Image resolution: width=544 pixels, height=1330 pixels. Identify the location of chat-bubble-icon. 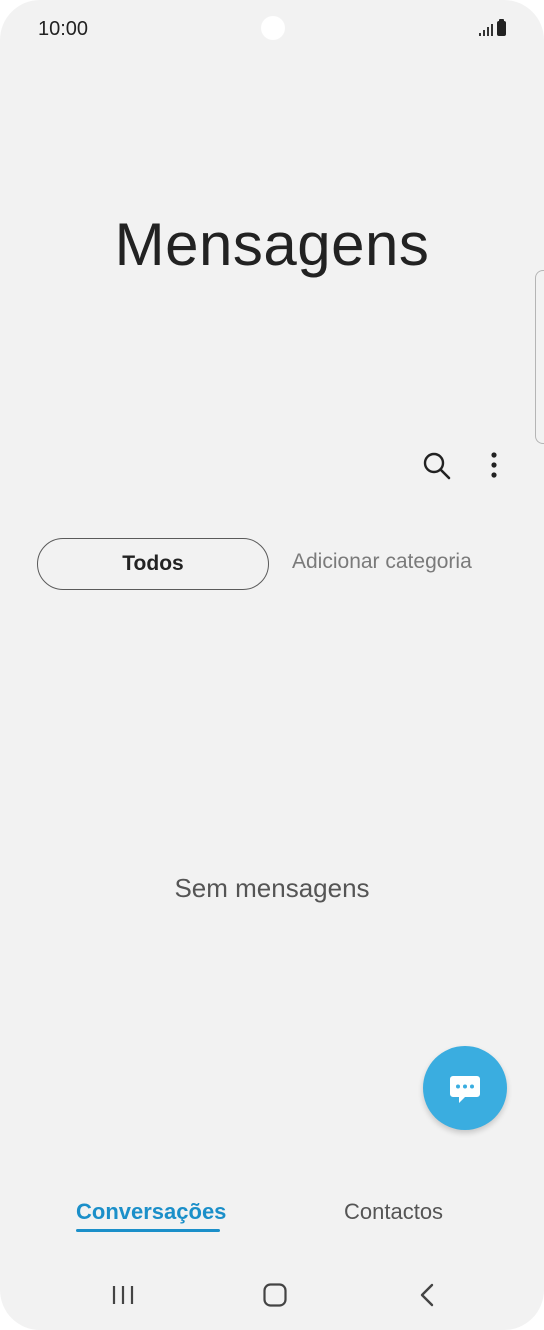
(465, 1089).